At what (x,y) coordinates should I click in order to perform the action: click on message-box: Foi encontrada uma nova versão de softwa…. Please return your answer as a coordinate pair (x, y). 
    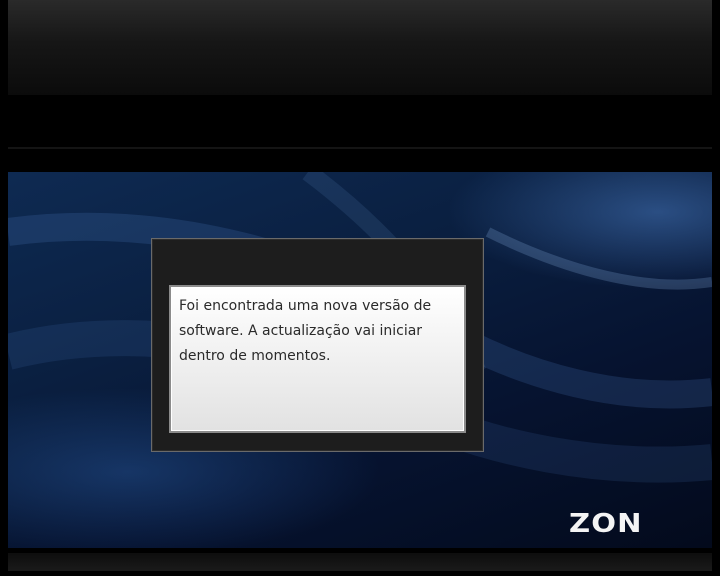
    Looking at the image, I should click on (317, 359).